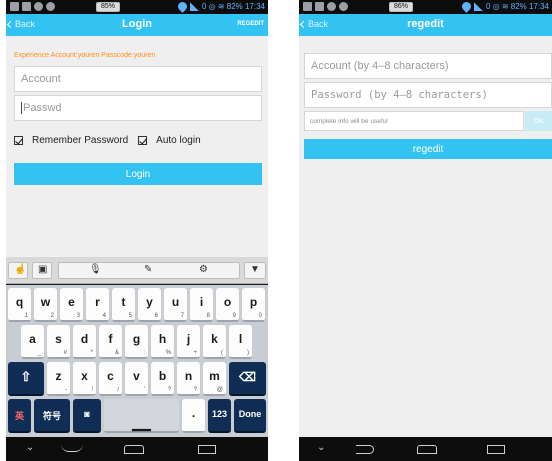 This screenshot has width=552, height=461. I want to click on key-r: r4, so click(97, 305).